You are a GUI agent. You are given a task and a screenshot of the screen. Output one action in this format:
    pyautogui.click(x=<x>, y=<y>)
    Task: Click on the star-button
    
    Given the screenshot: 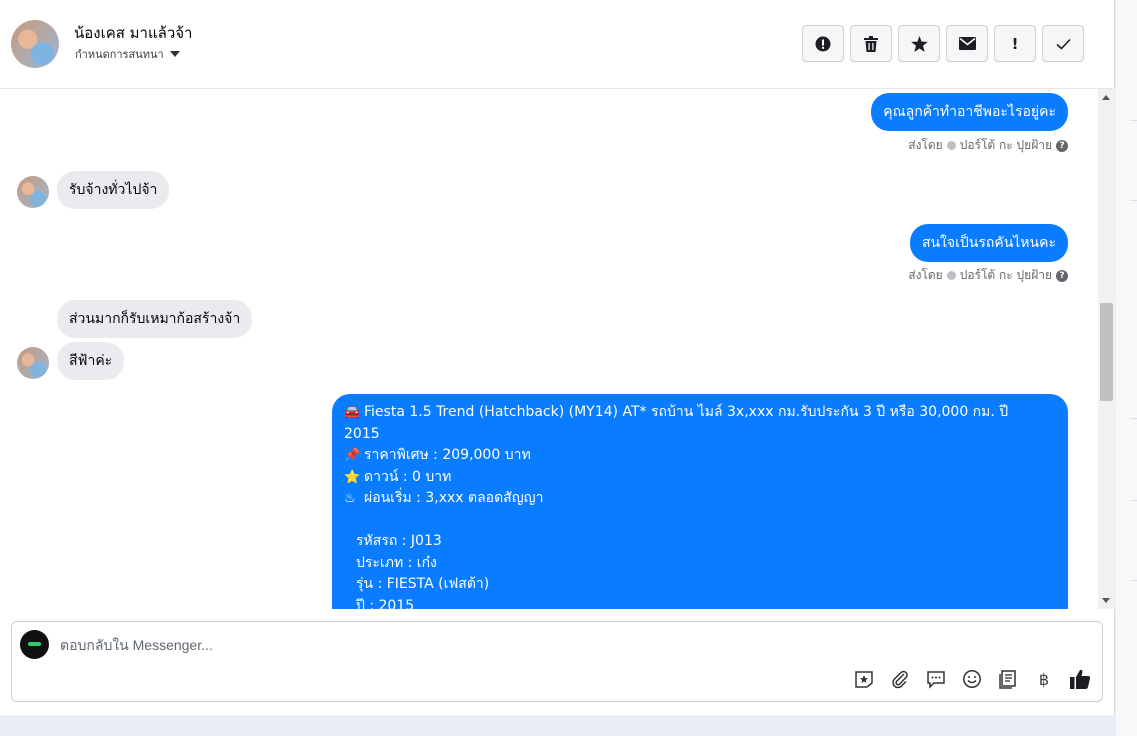 What is the action you would take?
    pyautogui.click(x=919, y=43)
    